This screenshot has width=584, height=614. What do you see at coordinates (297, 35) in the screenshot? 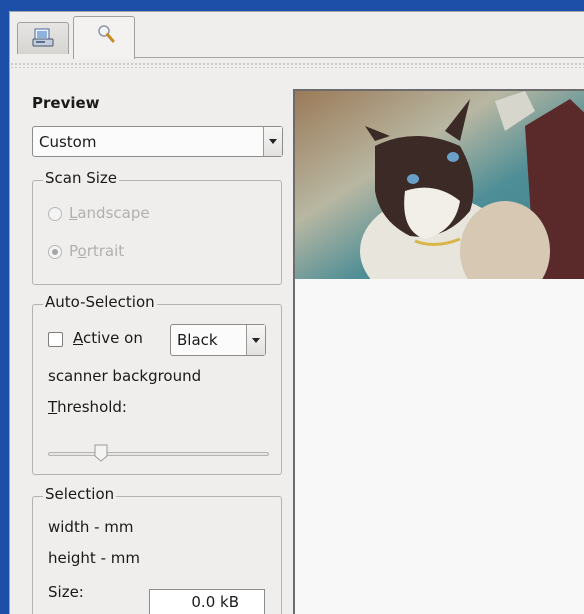
I see `tab-strip` at bounding box center [297, 35].